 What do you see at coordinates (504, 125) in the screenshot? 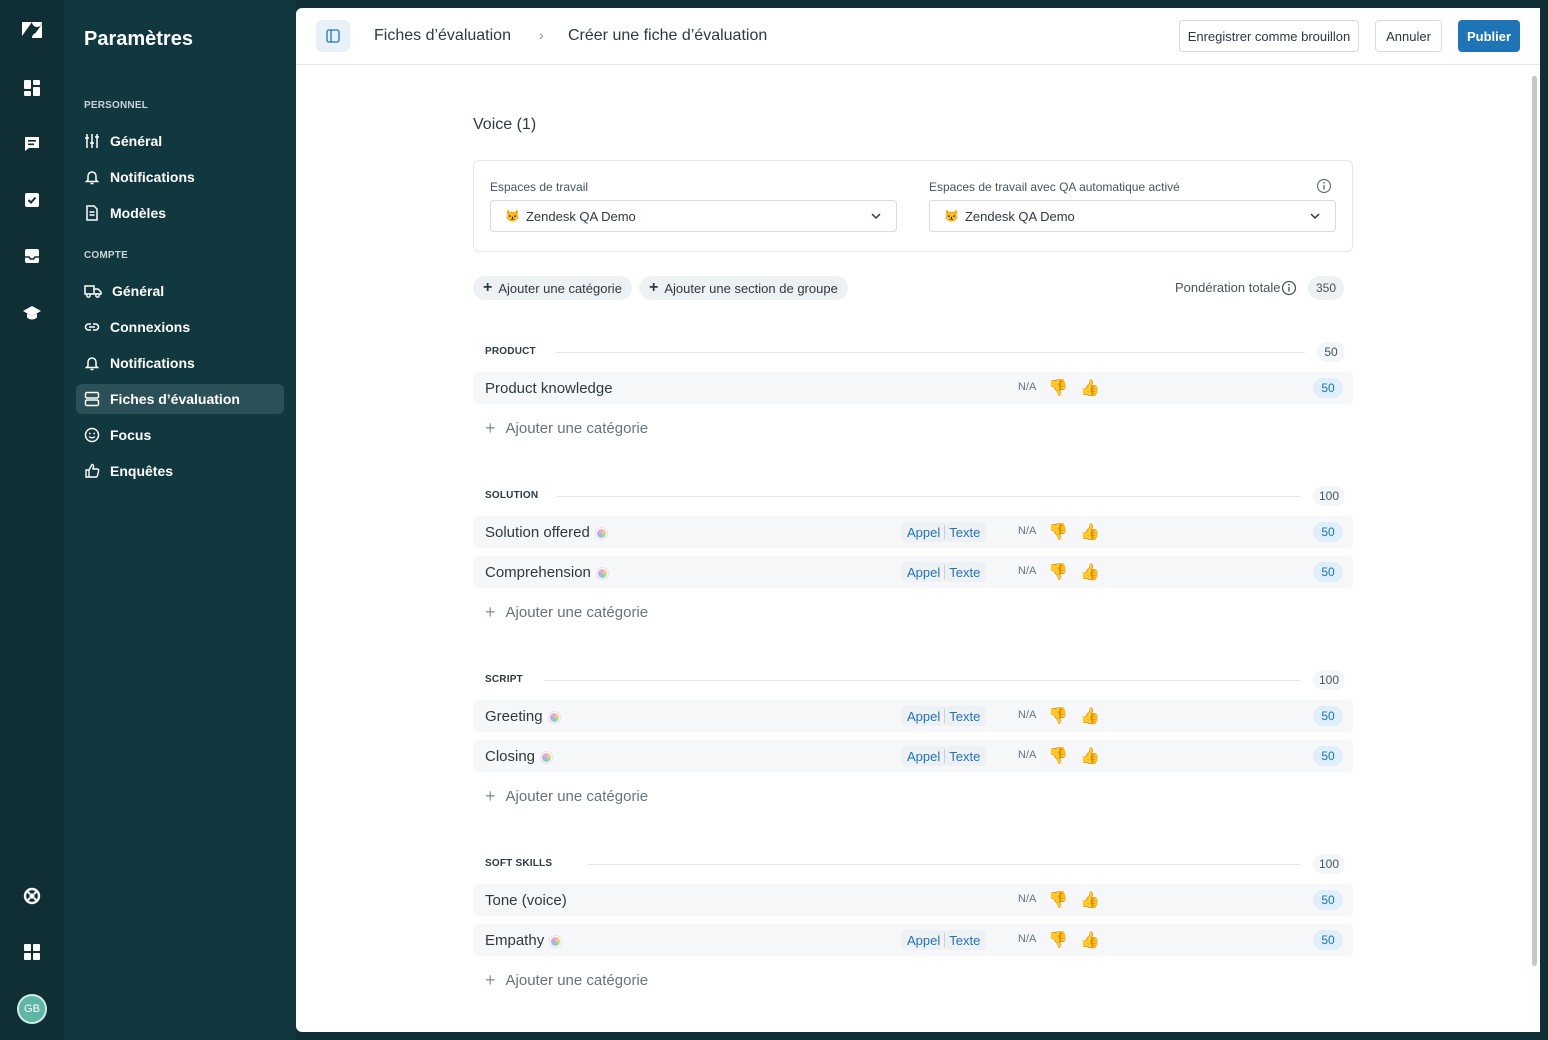
I see `scorecard-title: Voice (1)` at bounding box center [504, 125].